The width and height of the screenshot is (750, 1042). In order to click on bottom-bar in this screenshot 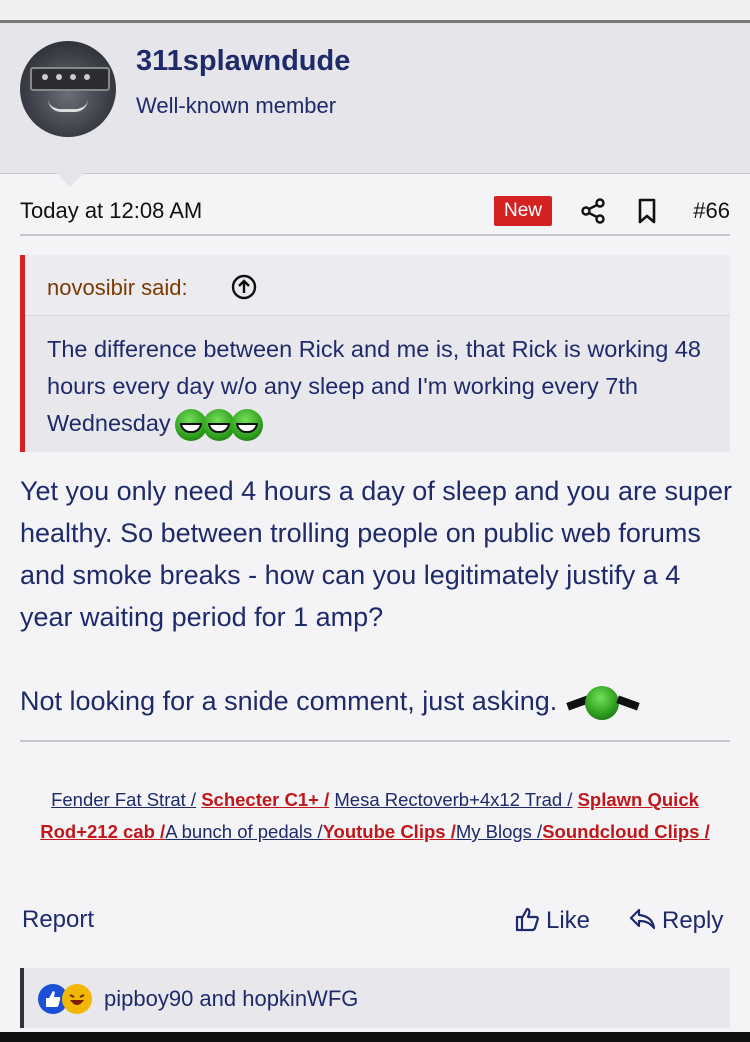, I will do `click(375, 1037)`.